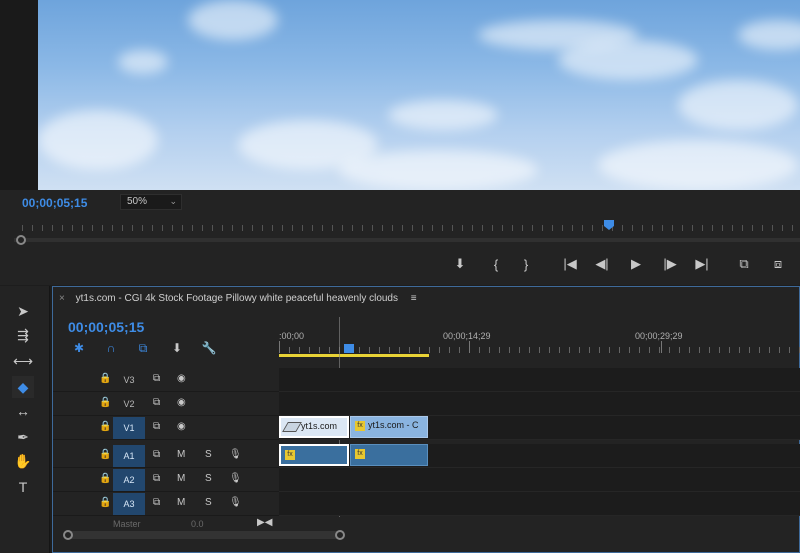  Describe the element at coordinates (166, 428) in the screenshot. I see `track-header-v1: 🔒 V1 ⧉ ◉` at that location.